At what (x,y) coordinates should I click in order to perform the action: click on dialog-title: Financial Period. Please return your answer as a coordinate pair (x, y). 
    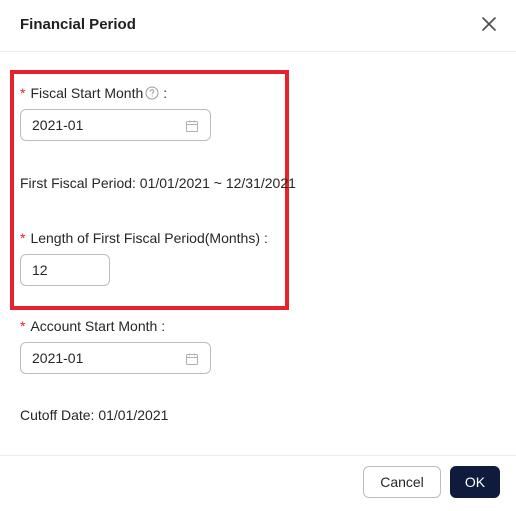
    Looking at the image, I should click on (78, 24).